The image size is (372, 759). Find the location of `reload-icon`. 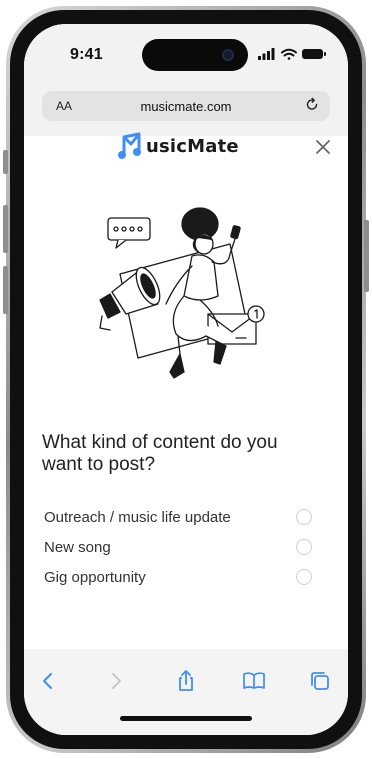

reload-icon is located at coordinates (312, 105).